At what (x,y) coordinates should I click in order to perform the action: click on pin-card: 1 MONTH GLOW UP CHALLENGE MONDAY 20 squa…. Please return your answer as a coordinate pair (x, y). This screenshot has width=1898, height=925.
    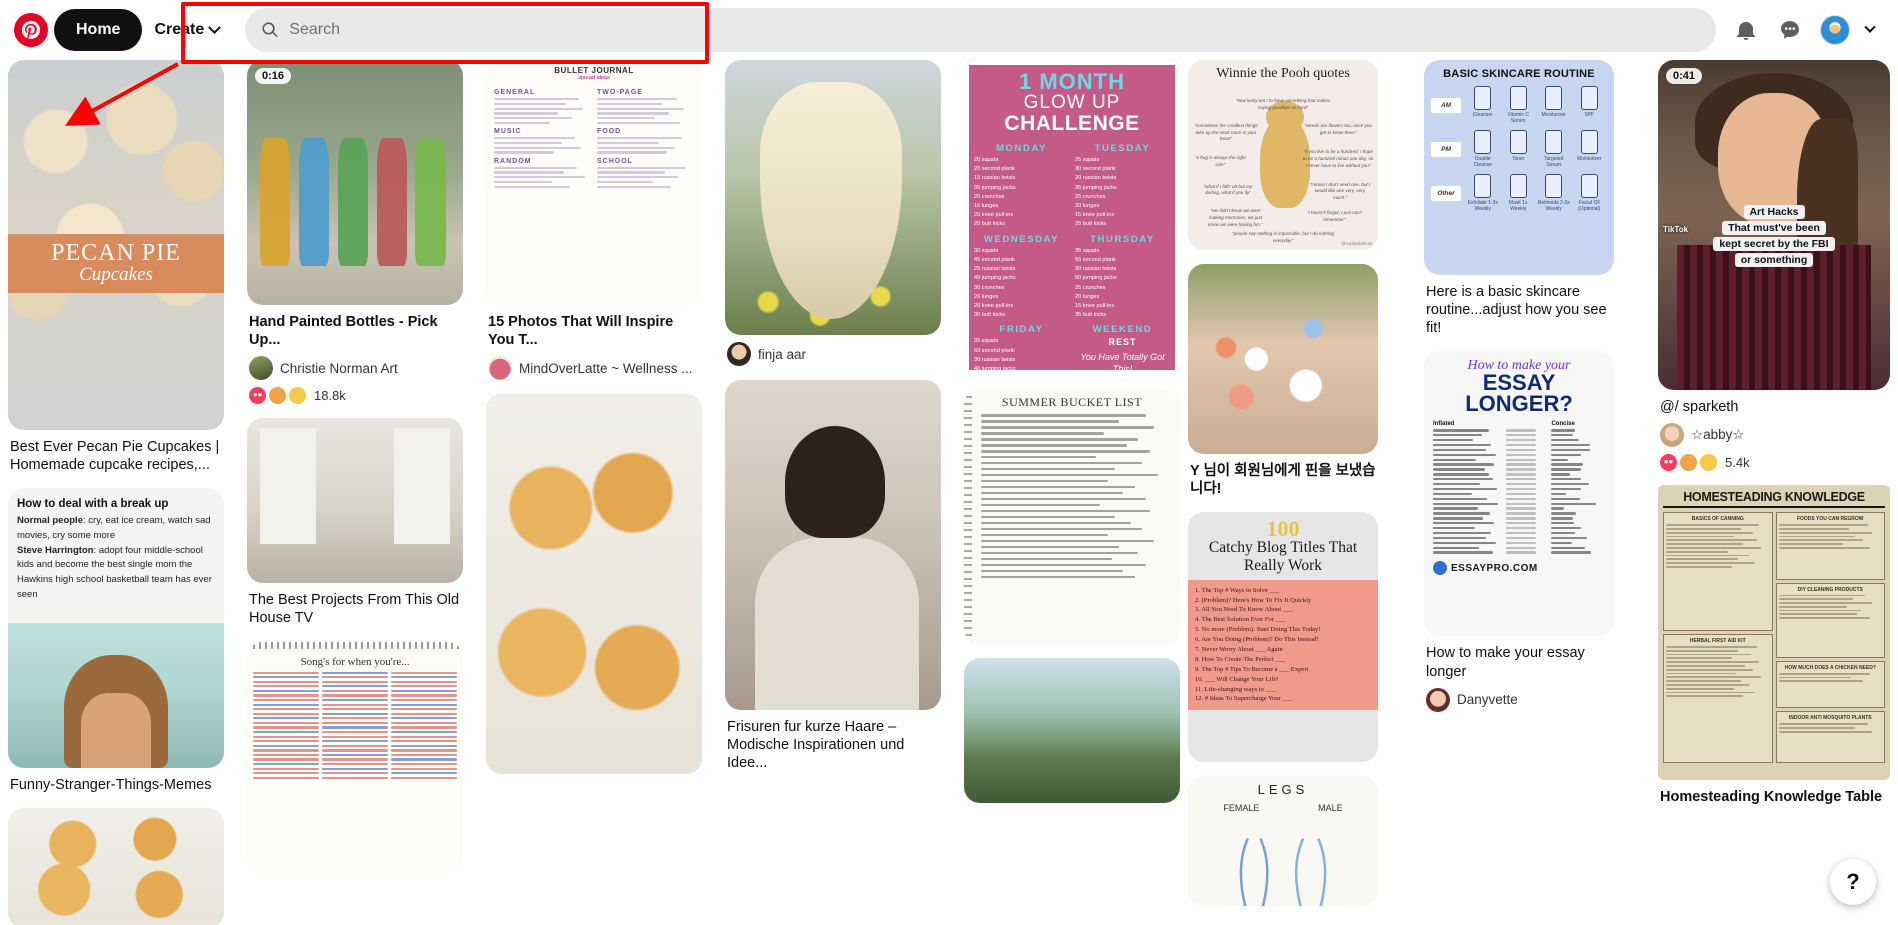
    Looking at the image, I should click on (1072, 217).